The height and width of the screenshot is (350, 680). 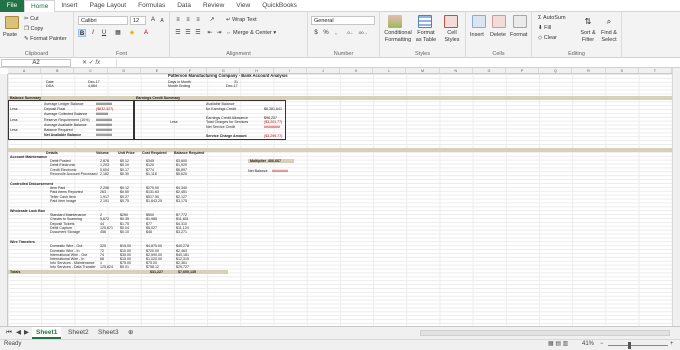 I want to click on vertical-scrollbar, so click(x=676, y=197).